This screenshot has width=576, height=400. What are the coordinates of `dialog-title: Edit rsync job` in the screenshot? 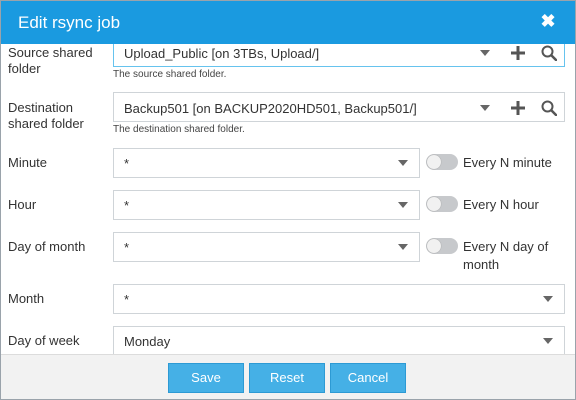 It's located at (69, 22).